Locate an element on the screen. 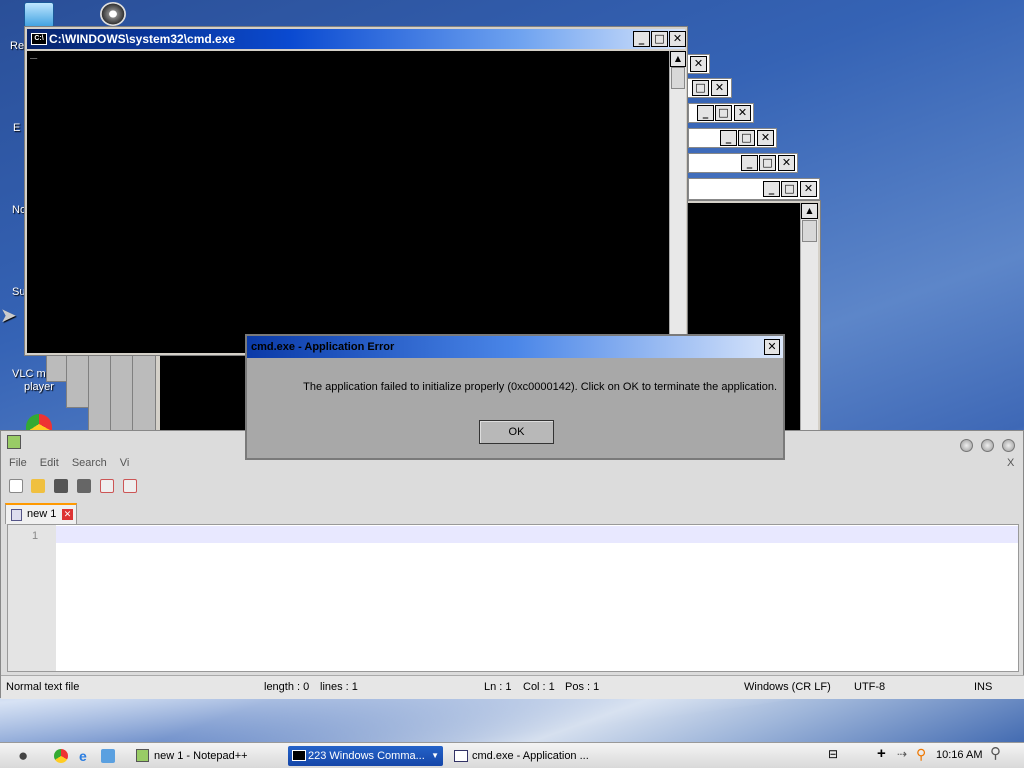 This screenshot has width=1024, height=768. task-notepad: new 1 - Notepad++ is located at coordinates (209, 756).